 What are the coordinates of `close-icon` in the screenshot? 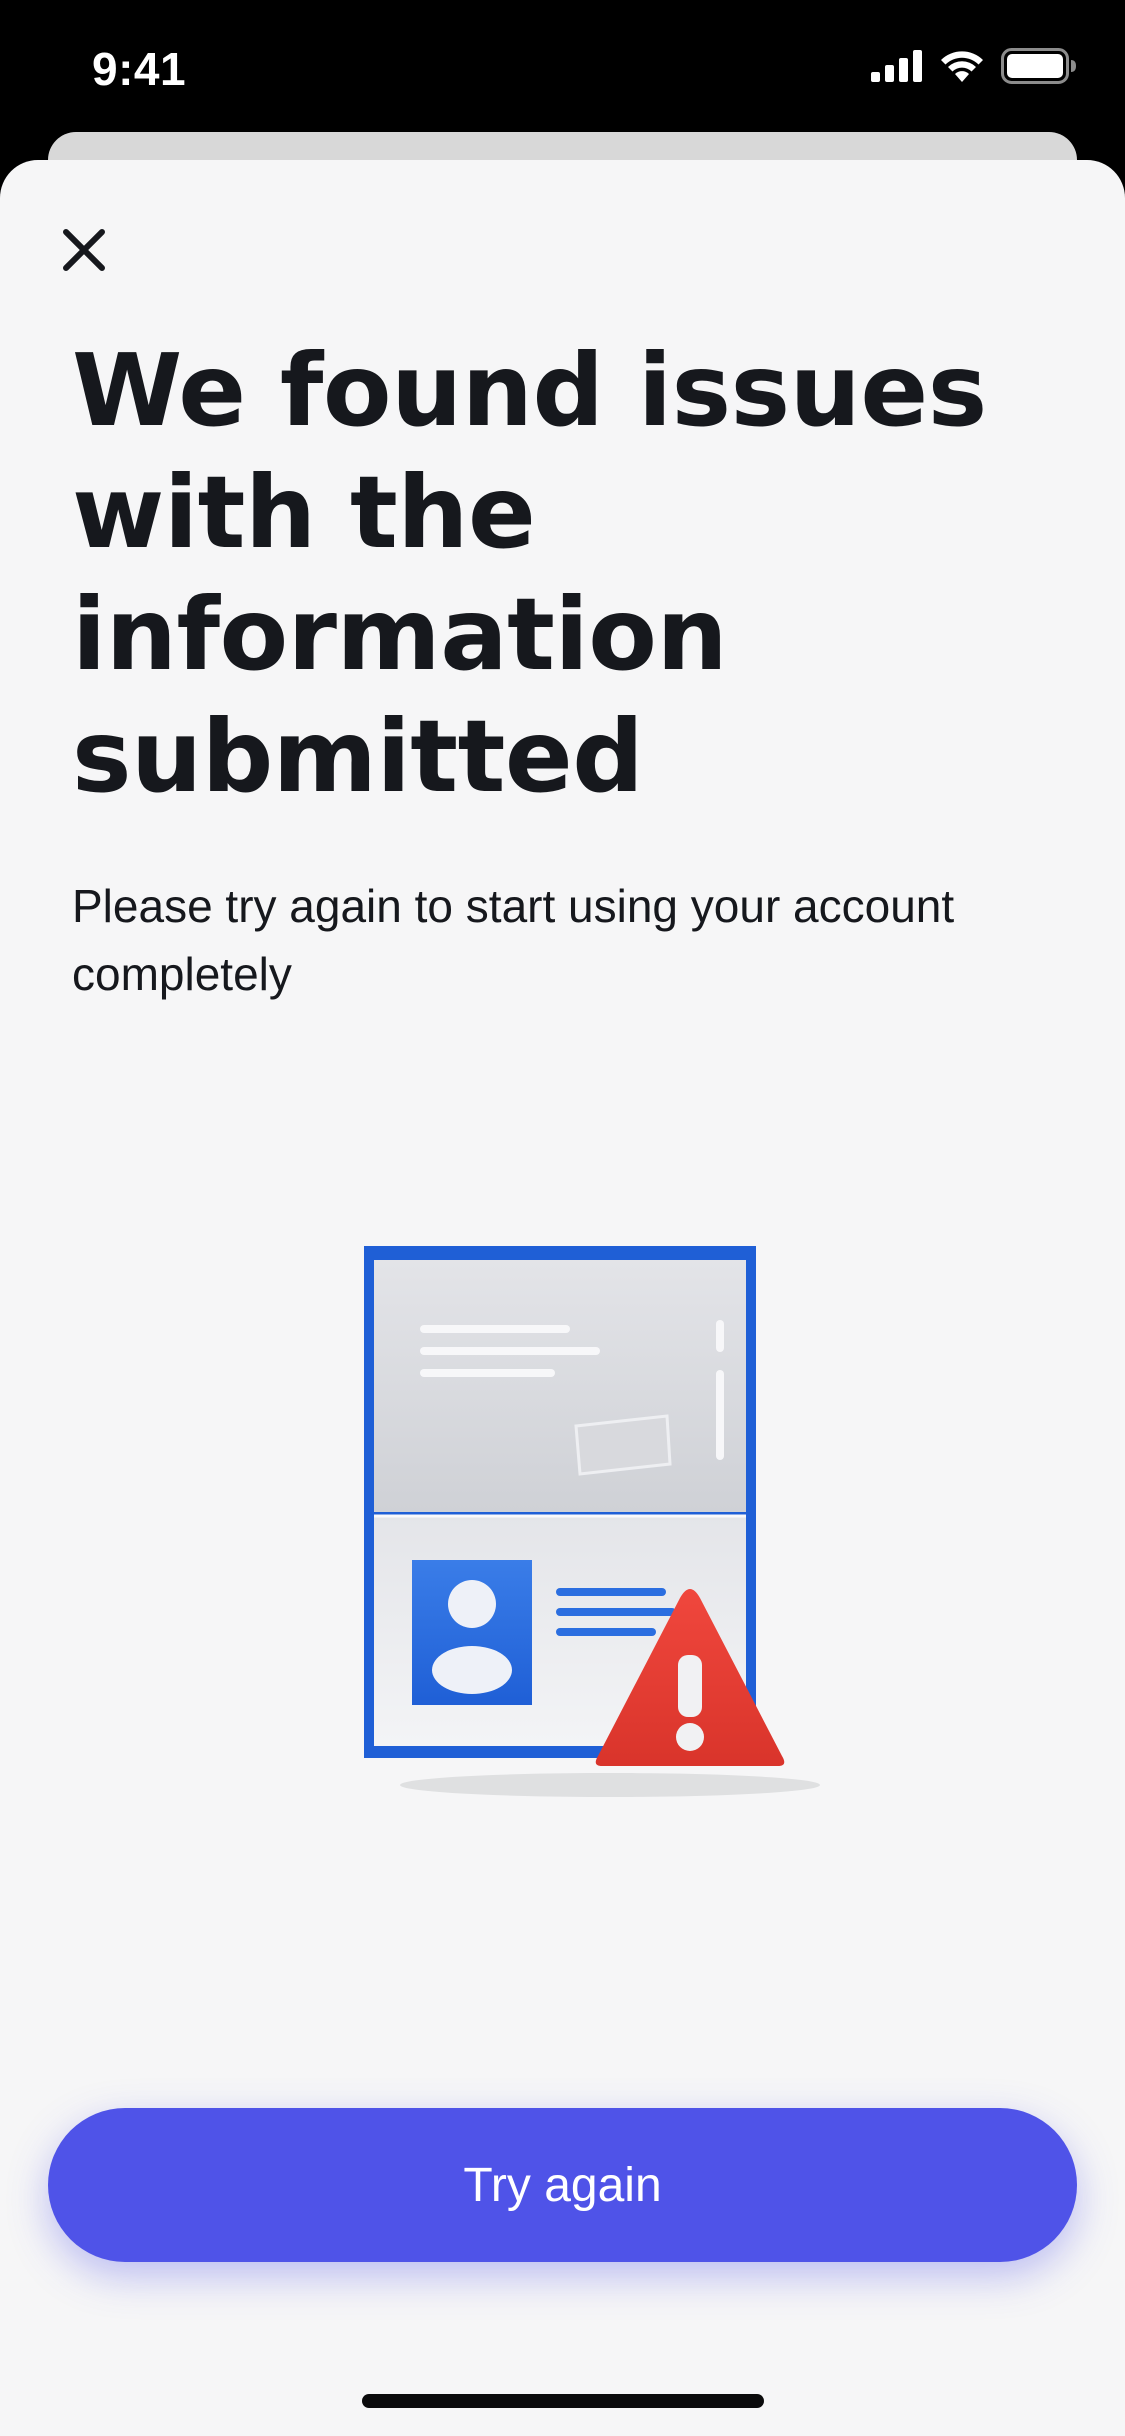 It's located at (84, 250).